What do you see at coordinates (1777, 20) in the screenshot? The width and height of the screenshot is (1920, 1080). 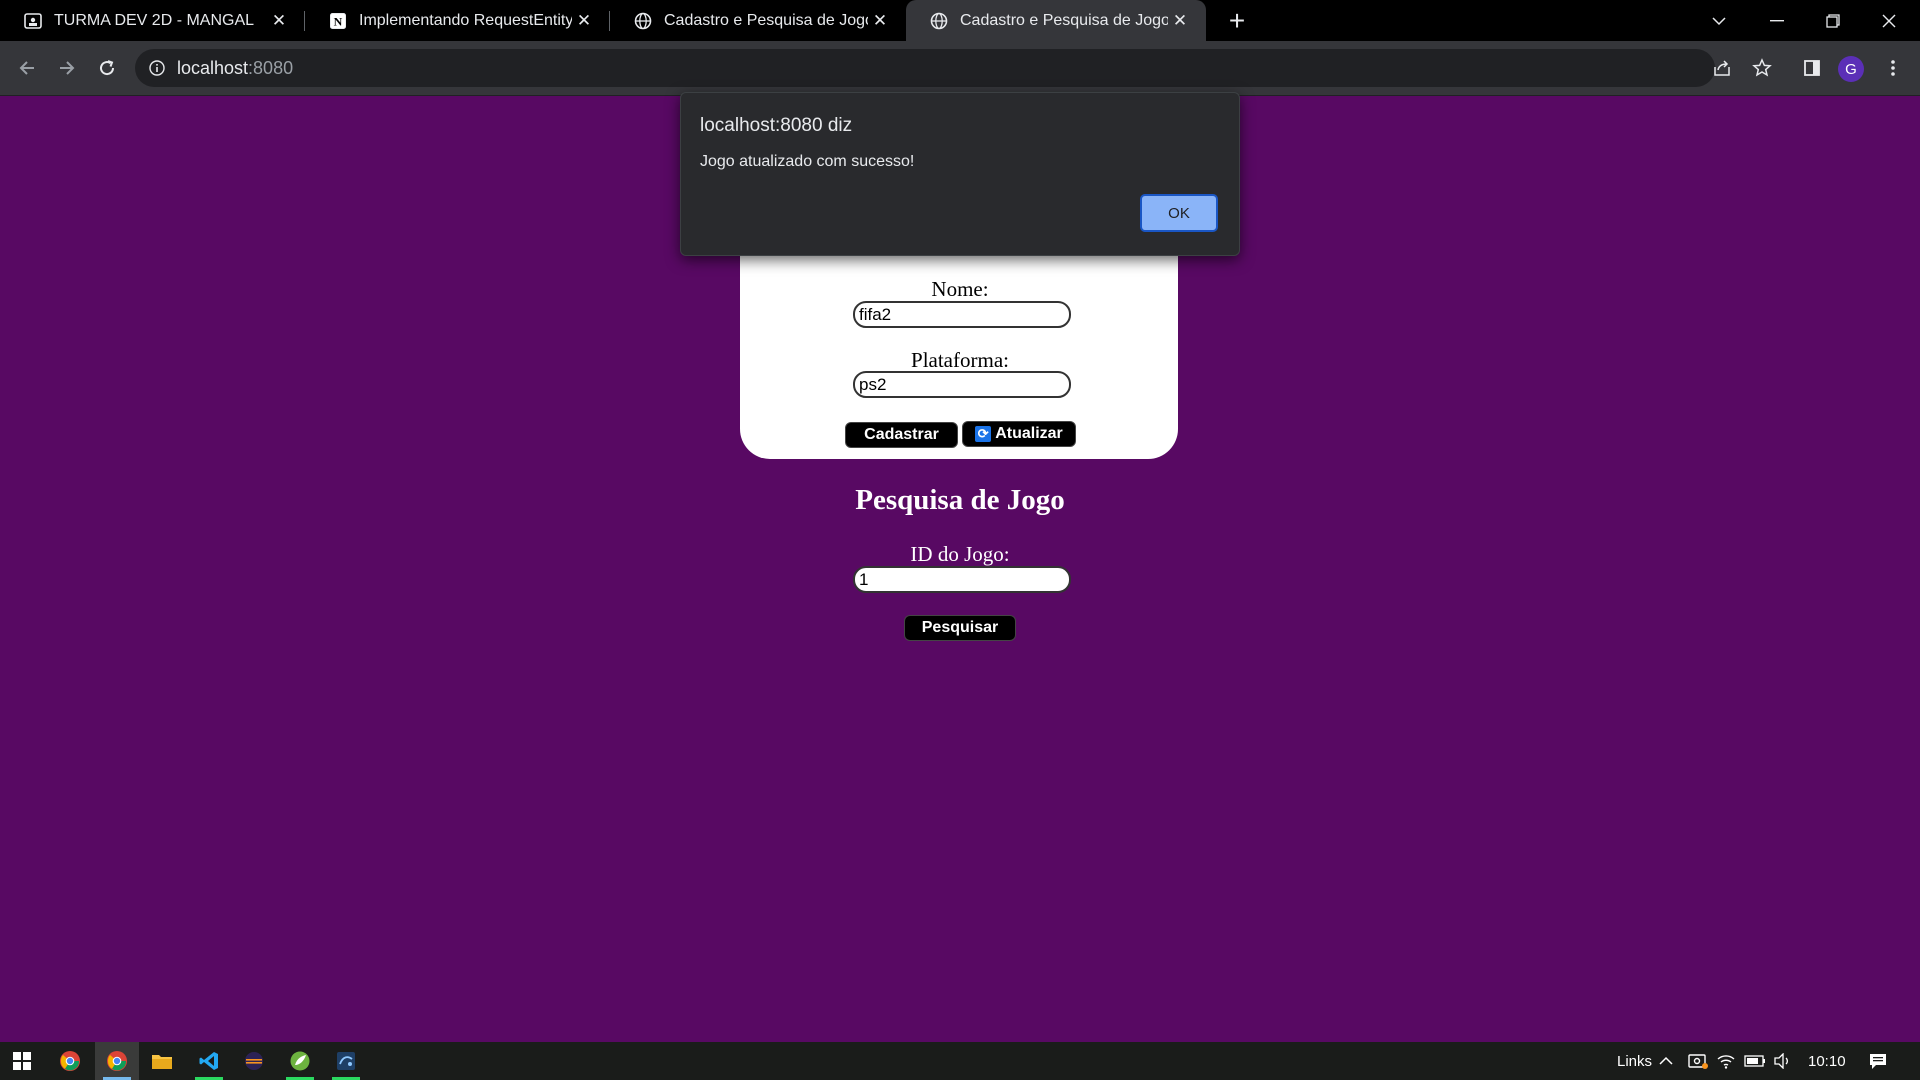 I see `minimize-button` at bounding box center [1777, 20].